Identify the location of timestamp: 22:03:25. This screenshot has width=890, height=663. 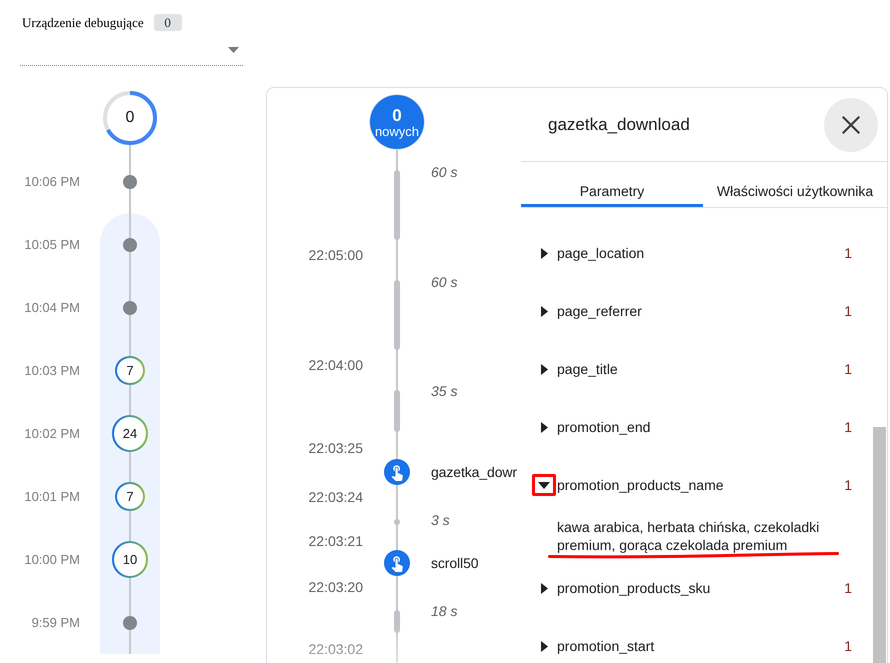
(336, 448).